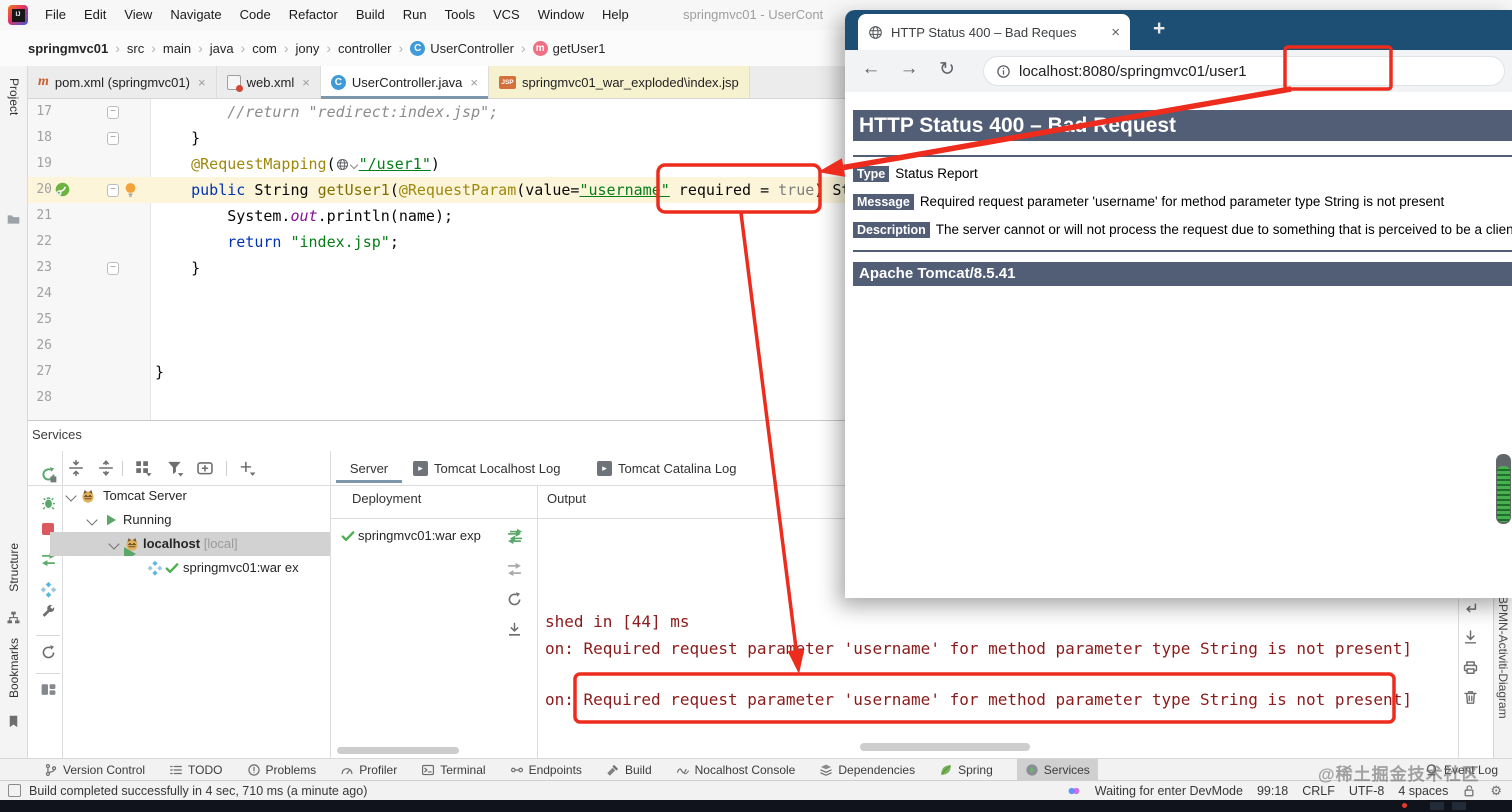  Describe the element at coordinates (1178, 30) in the screenshot. I see `browser-titlebar: HTTP Status 400 – Bad Reques × +` at that location.